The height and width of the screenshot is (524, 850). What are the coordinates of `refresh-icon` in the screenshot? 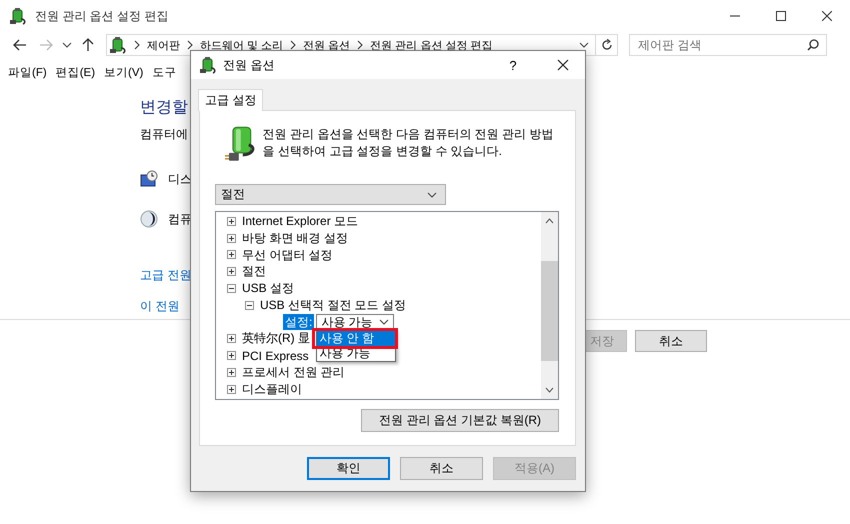 It's located at (606, 45).